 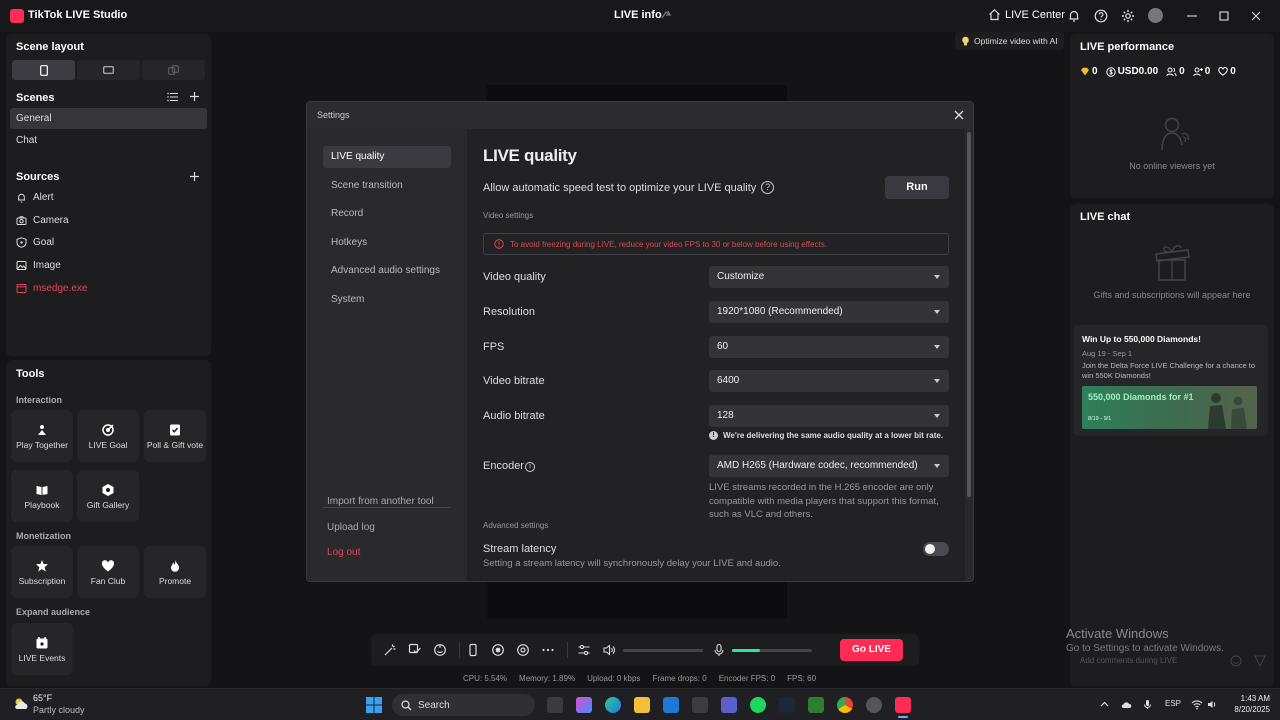 I want to click on input-language: ESP, so click(x=1173, y=703).